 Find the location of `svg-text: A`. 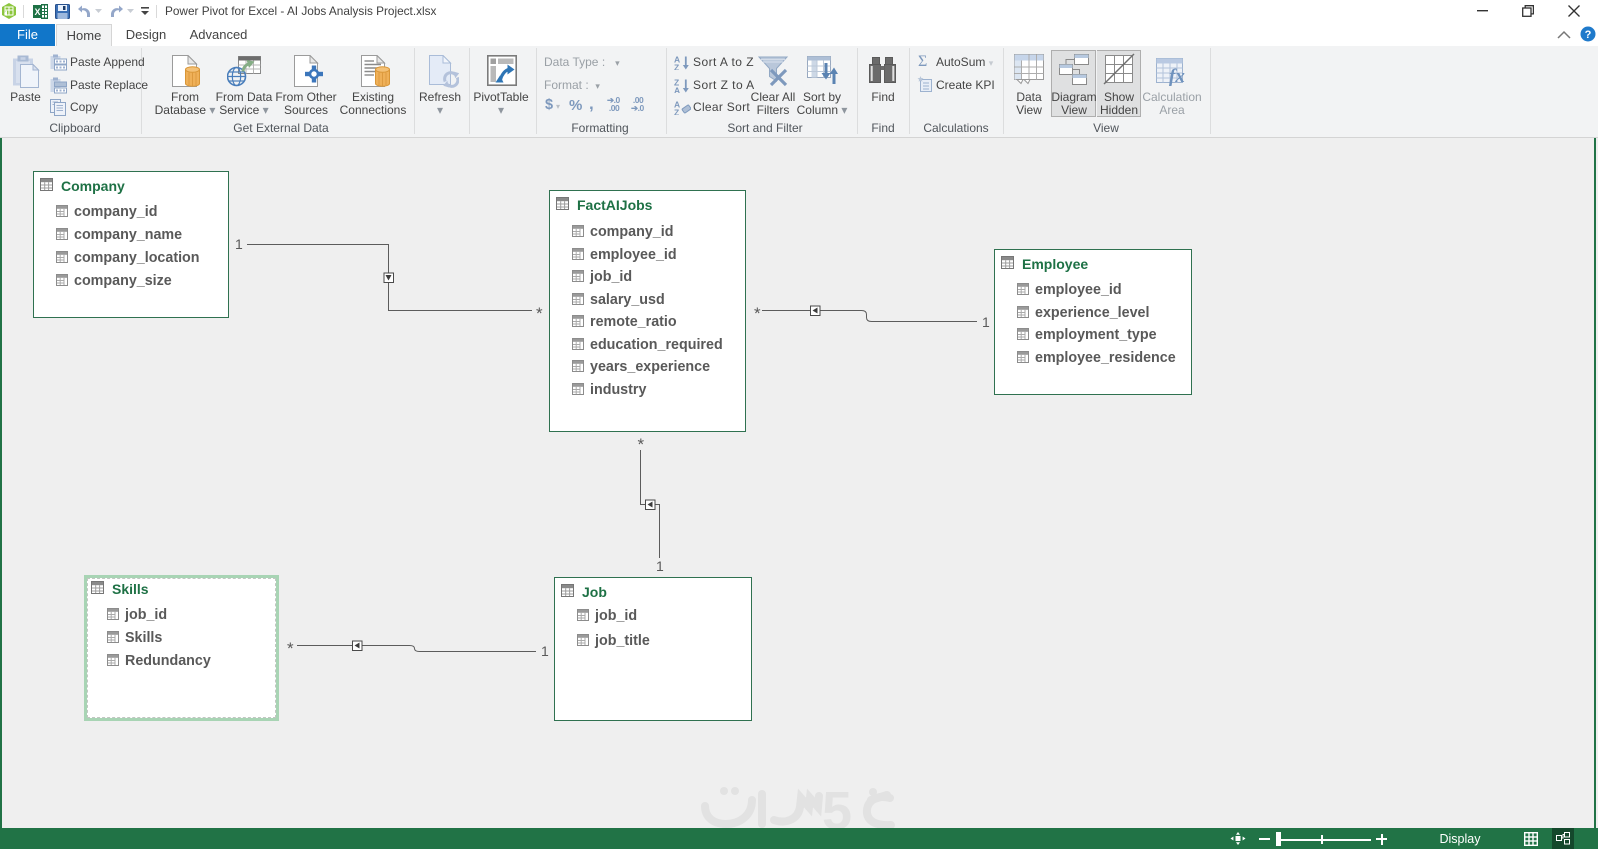

svg-text: A is located at coordinates (677, 89).